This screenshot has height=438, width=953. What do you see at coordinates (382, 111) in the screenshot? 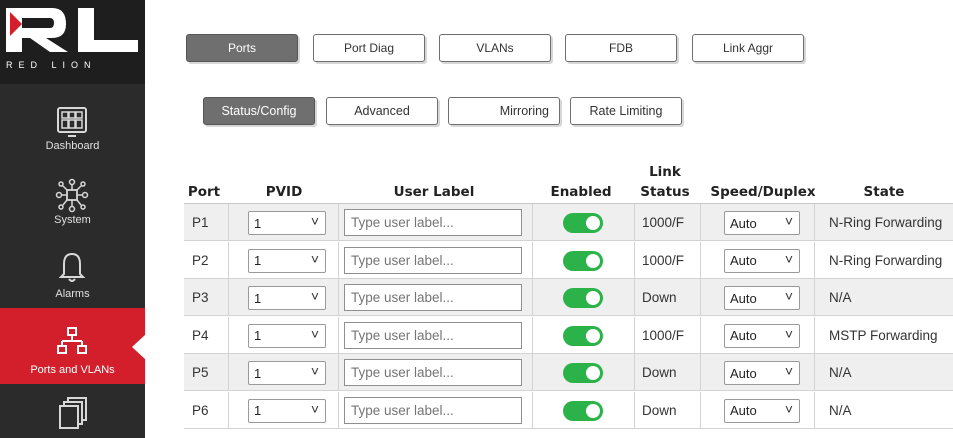
I see `tab-advanced: Advanced` at bounding box center [382, 111].